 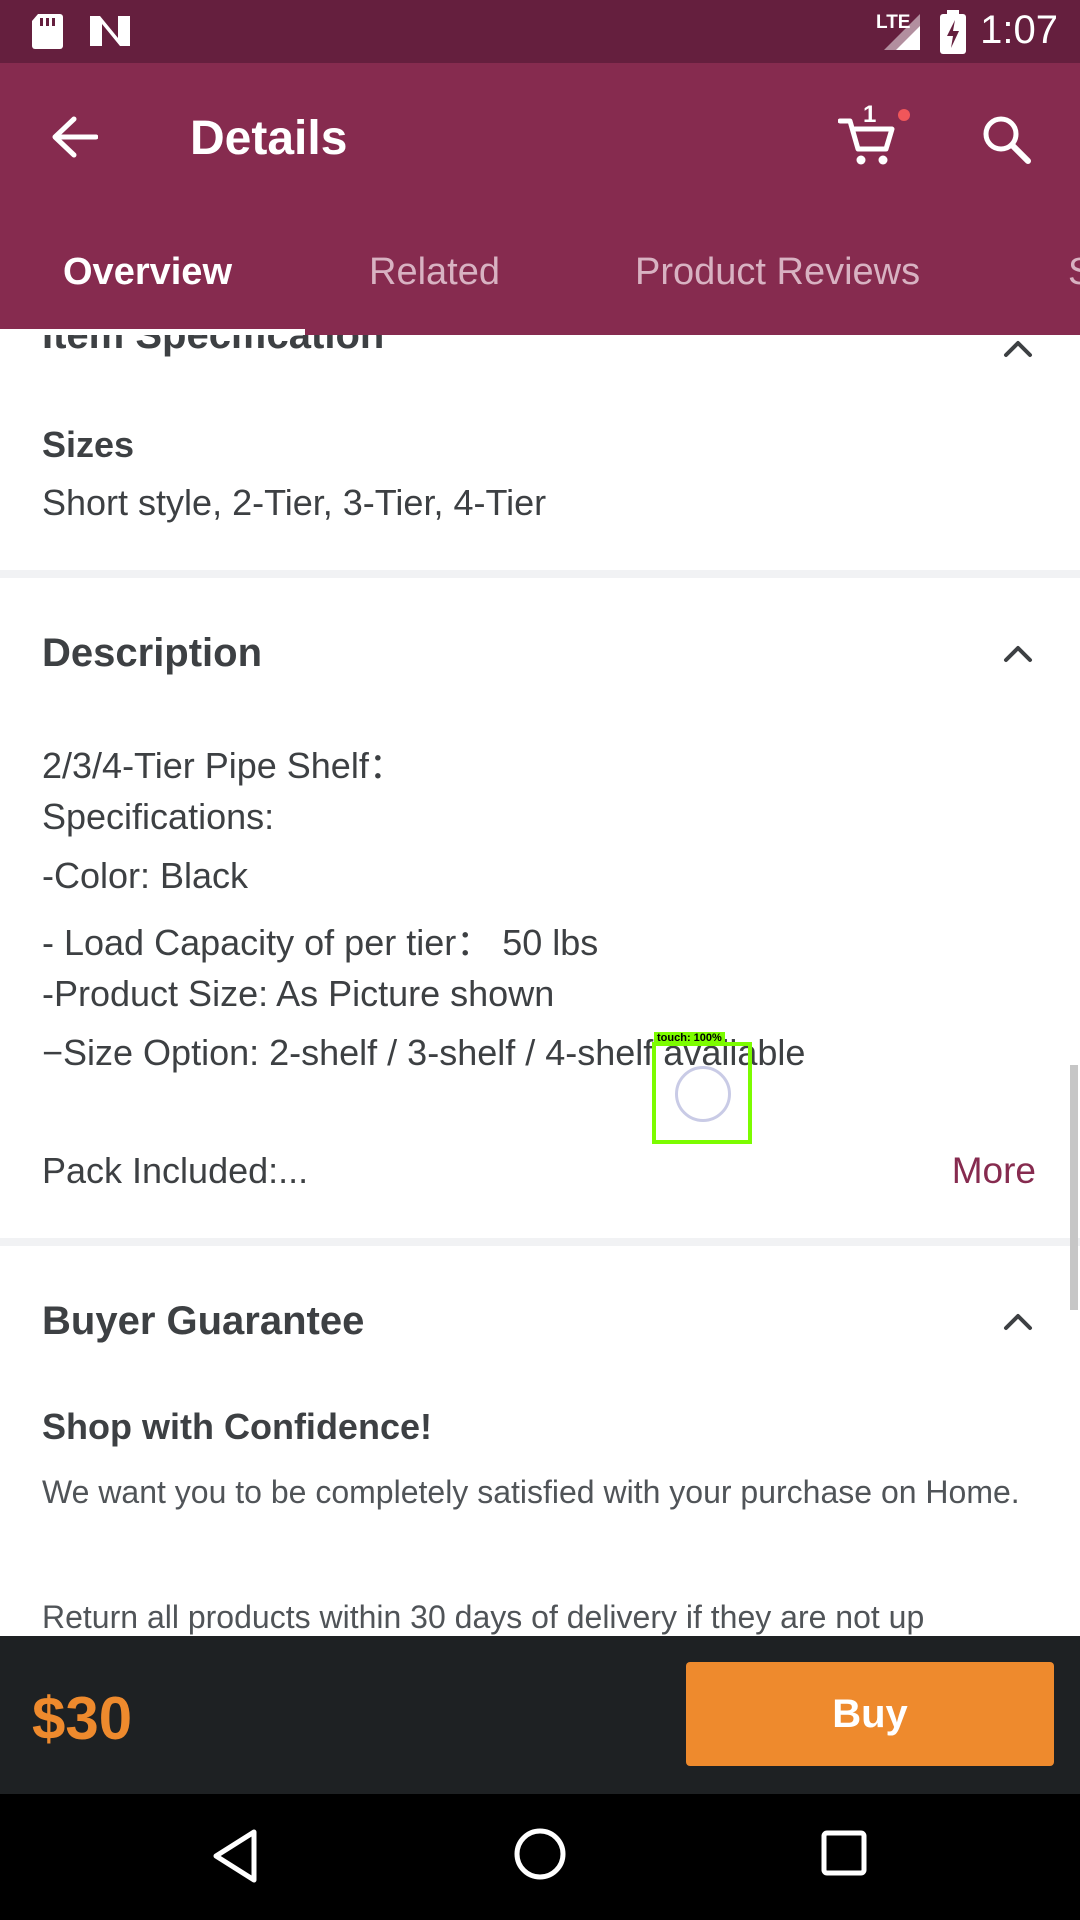 I want to click on section-heading-item-spec: Item Specification, so click(x=213, y=346).